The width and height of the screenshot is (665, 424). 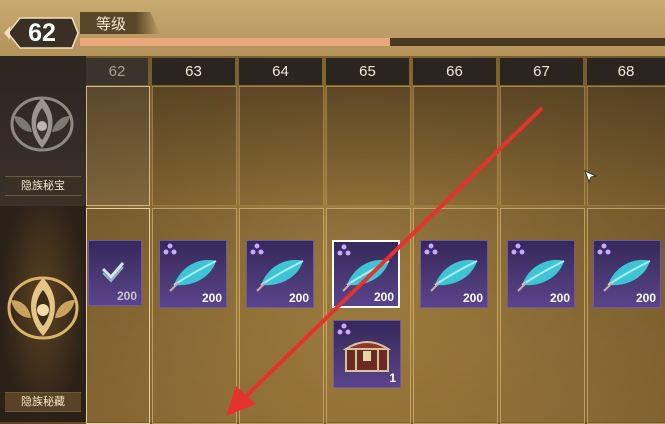 I want to click on sidebar-label-secret-store: 隐族秘藏, so click(x=43, y=402).